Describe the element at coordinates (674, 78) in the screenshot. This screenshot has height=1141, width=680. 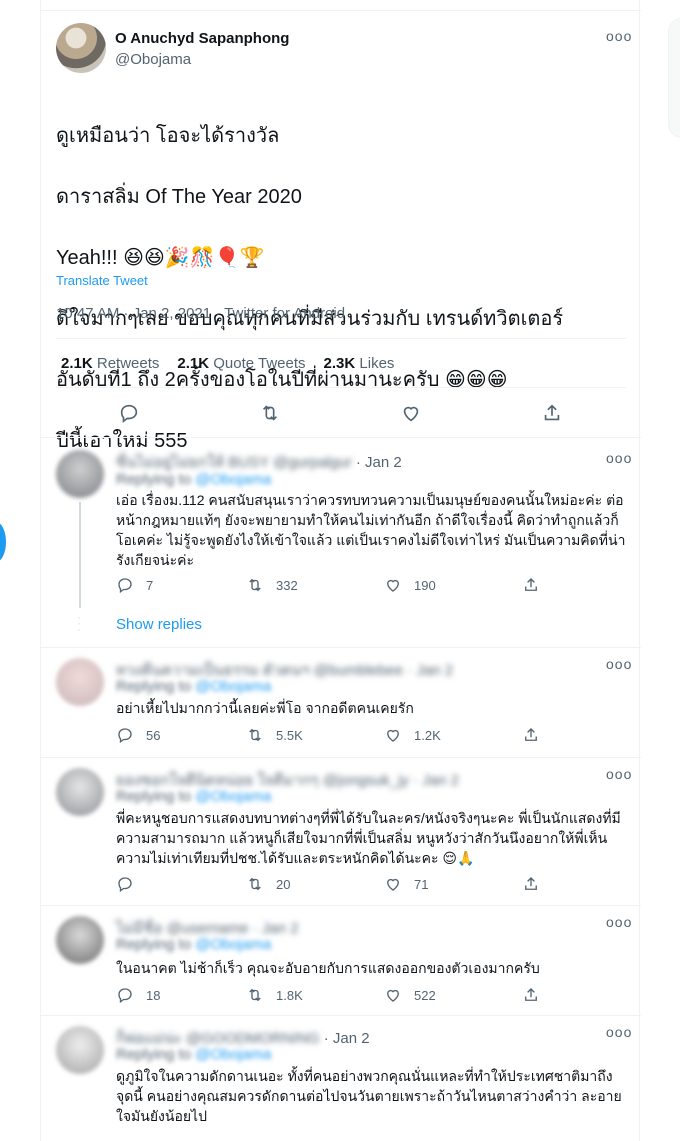
I see `sidebar-search-card` at that location.